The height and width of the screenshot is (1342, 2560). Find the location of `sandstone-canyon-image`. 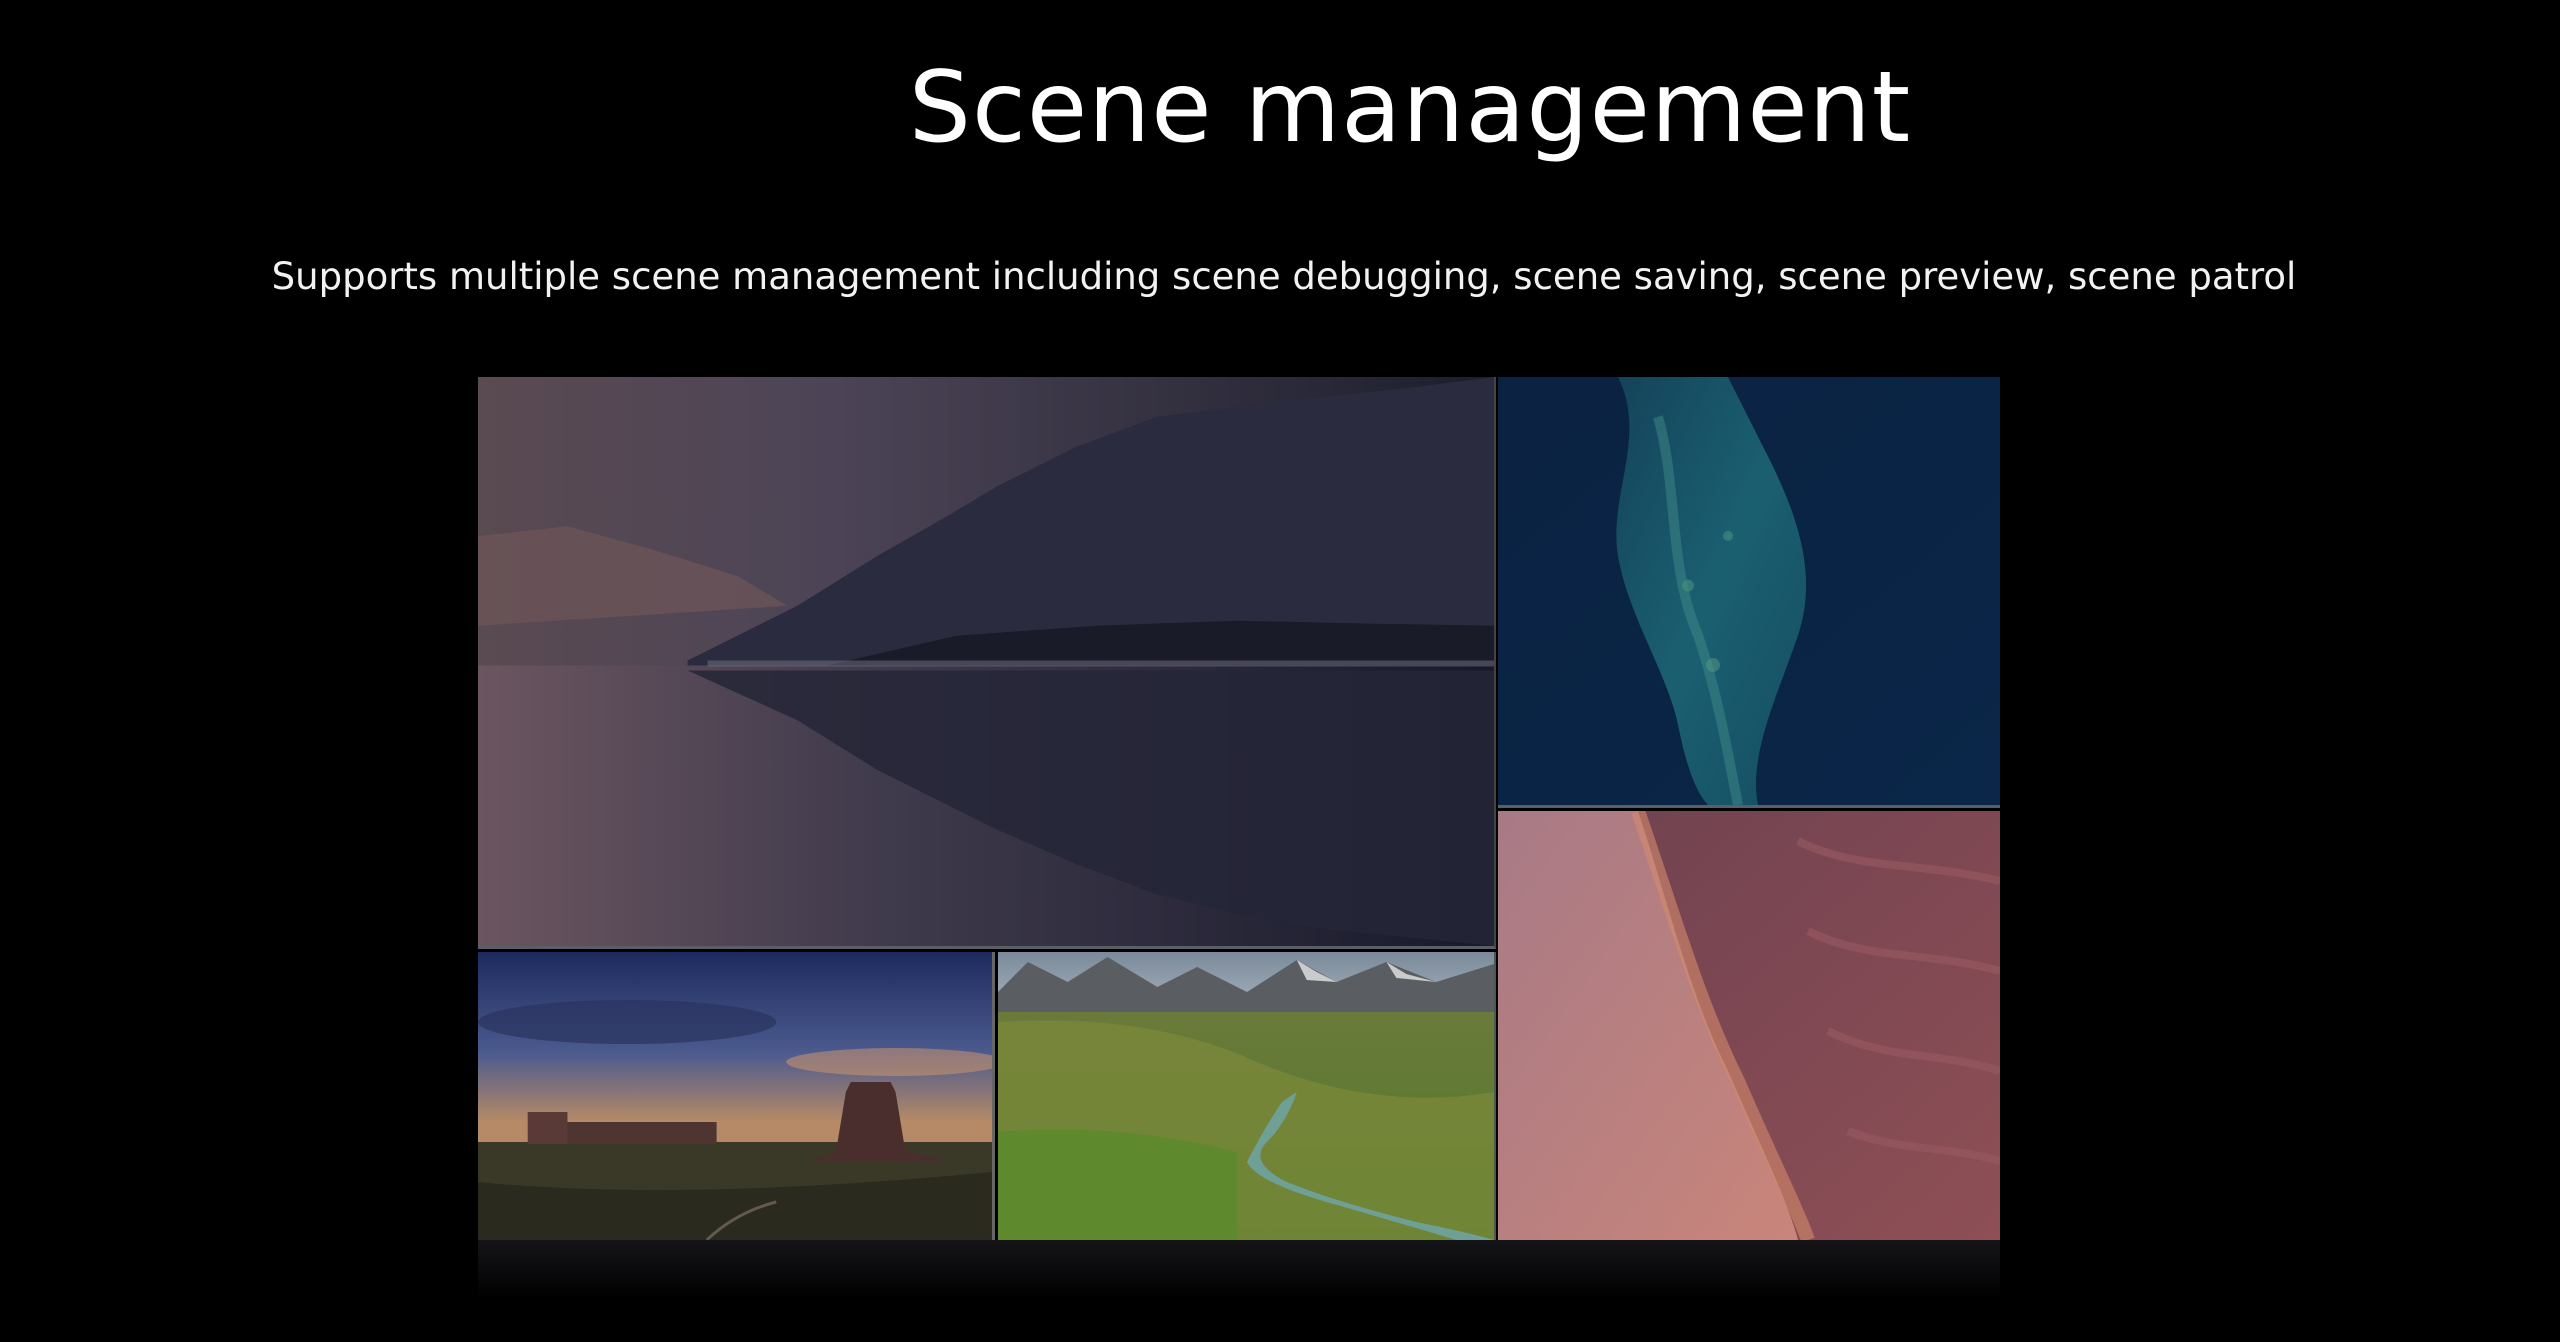

sandstone-canyon-image is located at coordinates (1749, 1025).